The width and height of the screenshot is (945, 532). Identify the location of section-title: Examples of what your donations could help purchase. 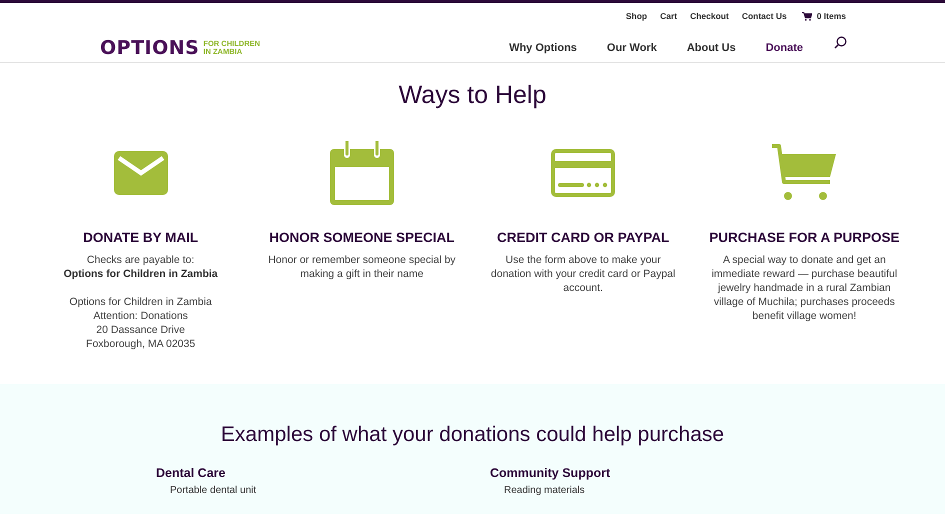
(473, 435).